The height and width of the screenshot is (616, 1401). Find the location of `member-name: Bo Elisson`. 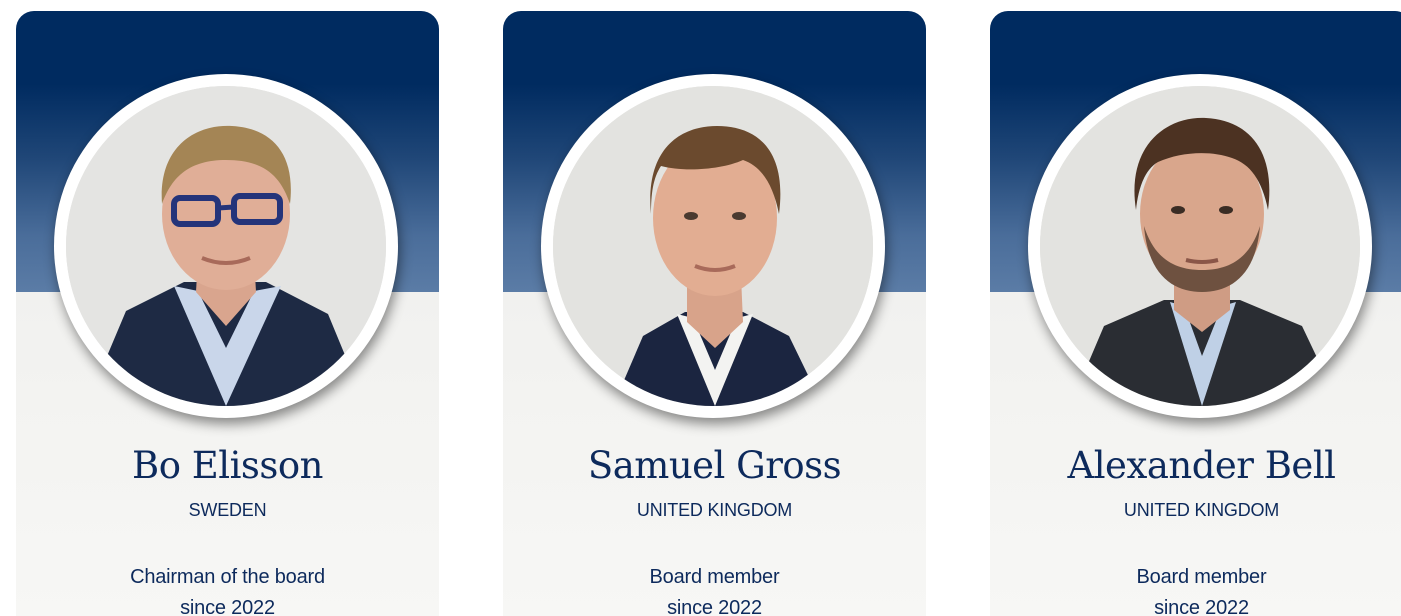

member-name: Bo Elisson is located at coordinates (227, 465).